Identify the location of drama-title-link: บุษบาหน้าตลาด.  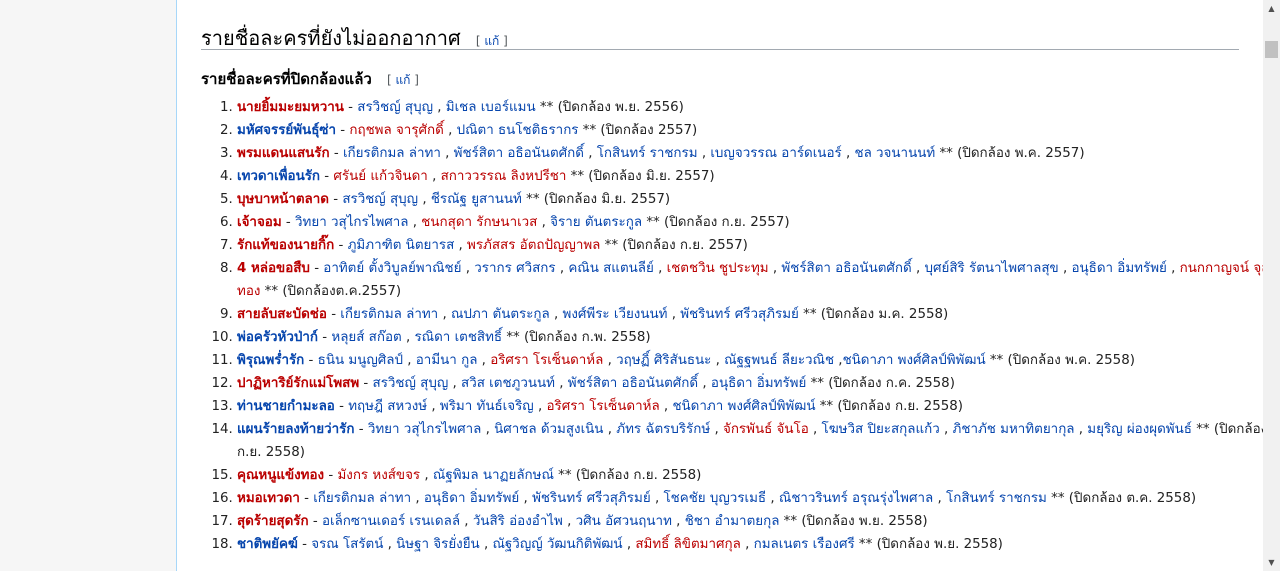
(283, 199).